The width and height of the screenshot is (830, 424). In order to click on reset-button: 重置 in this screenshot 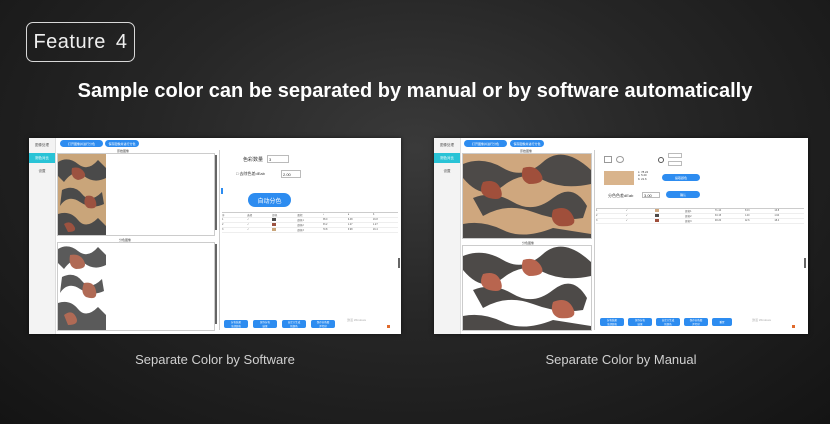, I will do `click(722, 322)`.